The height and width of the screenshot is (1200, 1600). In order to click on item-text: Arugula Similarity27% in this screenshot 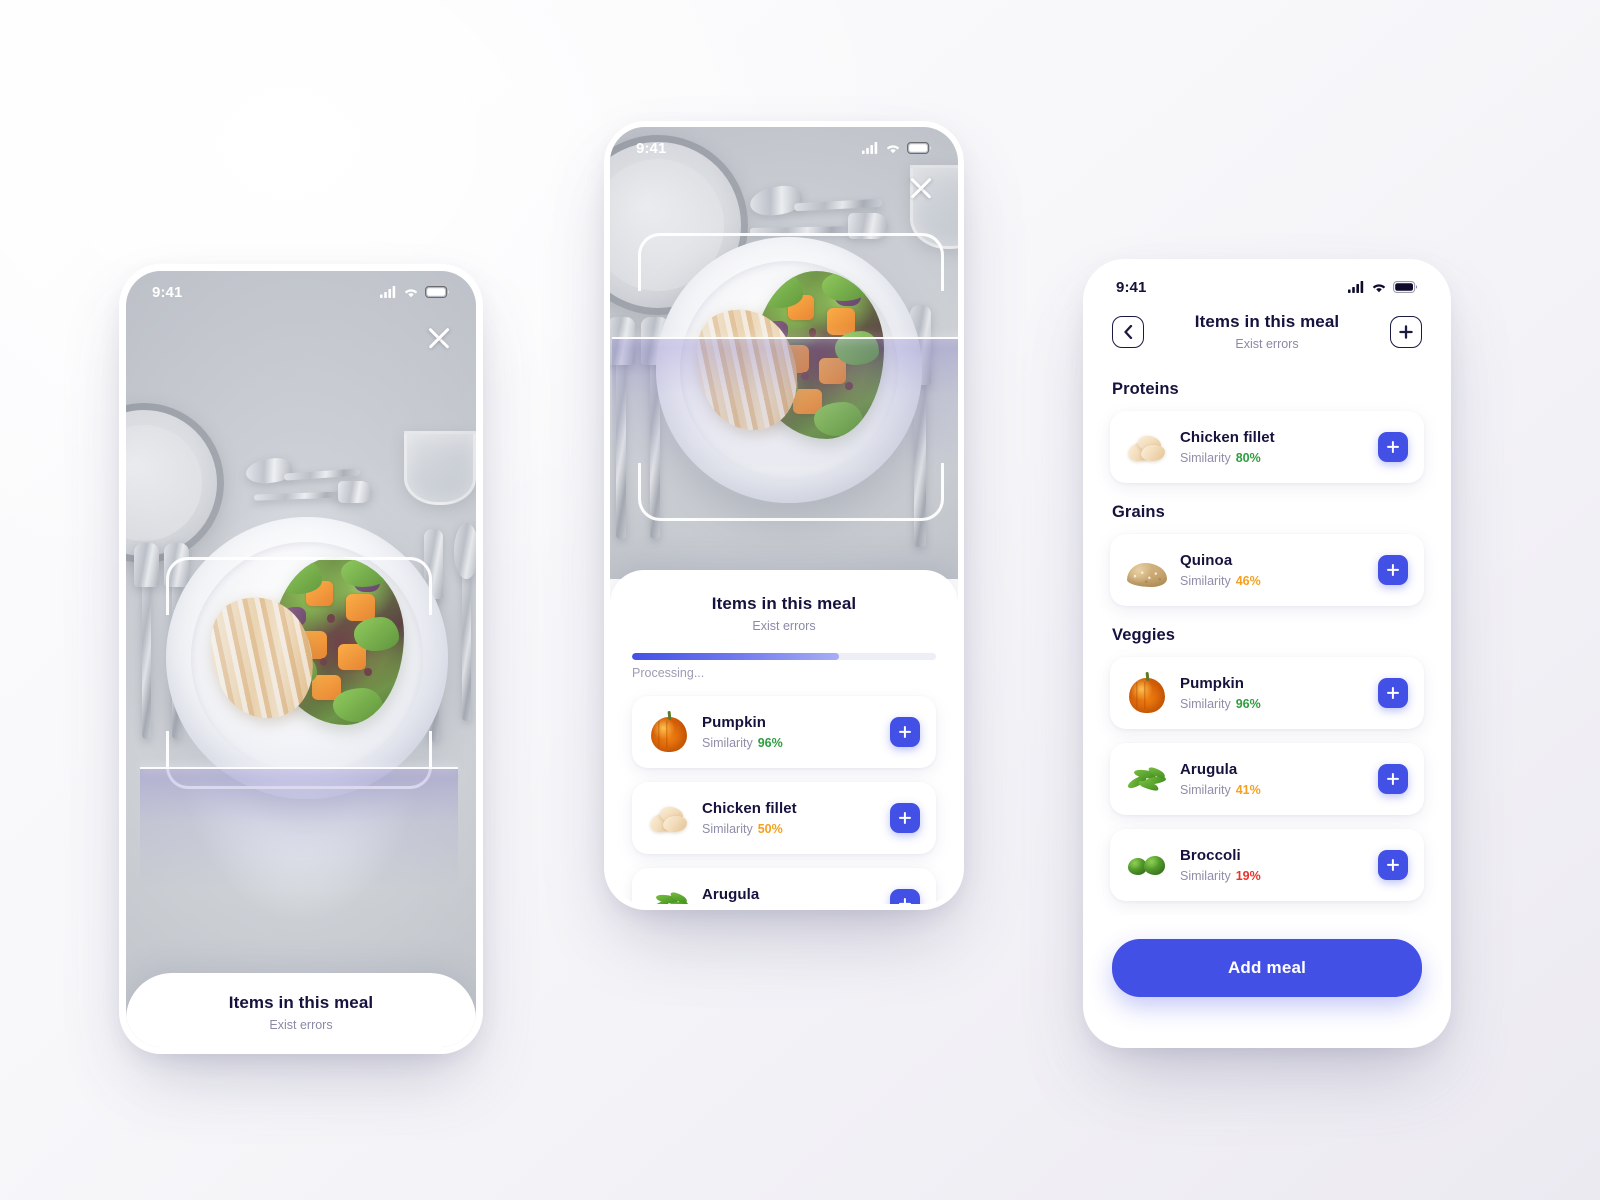, I will do `click(796, 895)`.